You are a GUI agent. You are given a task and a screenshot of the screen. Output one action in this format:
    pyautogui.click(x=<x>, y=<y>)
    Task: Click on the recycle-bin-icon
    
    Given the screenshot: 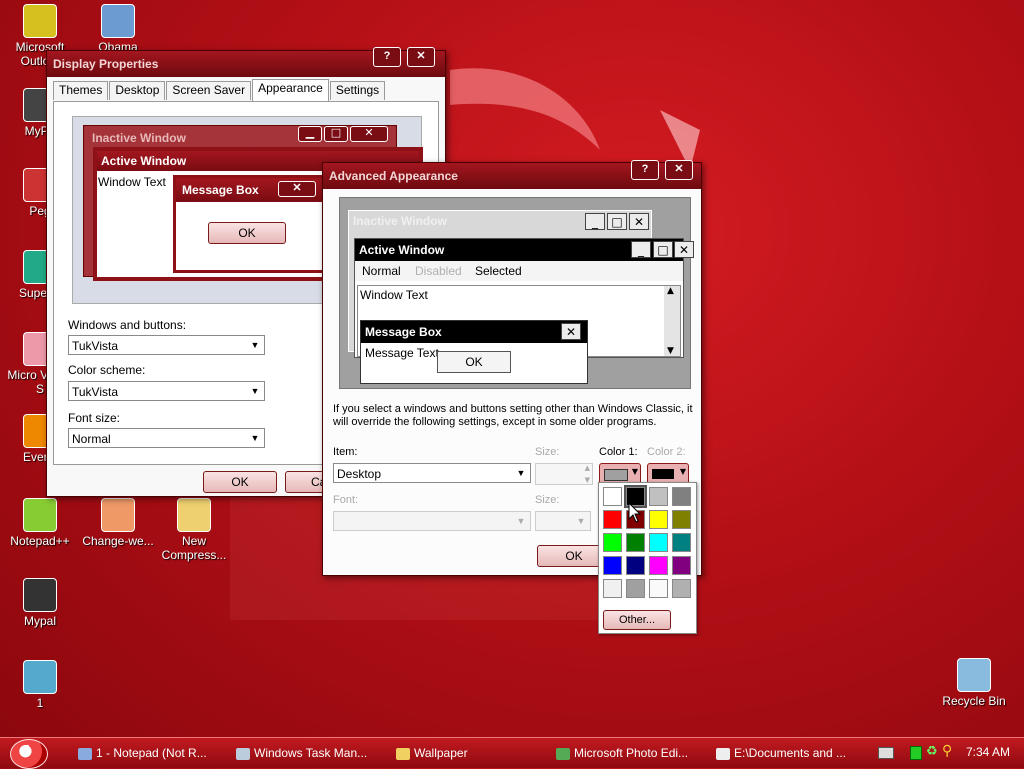 What is the action you would take?
    pyautogui.click(x=974, y=675)
    